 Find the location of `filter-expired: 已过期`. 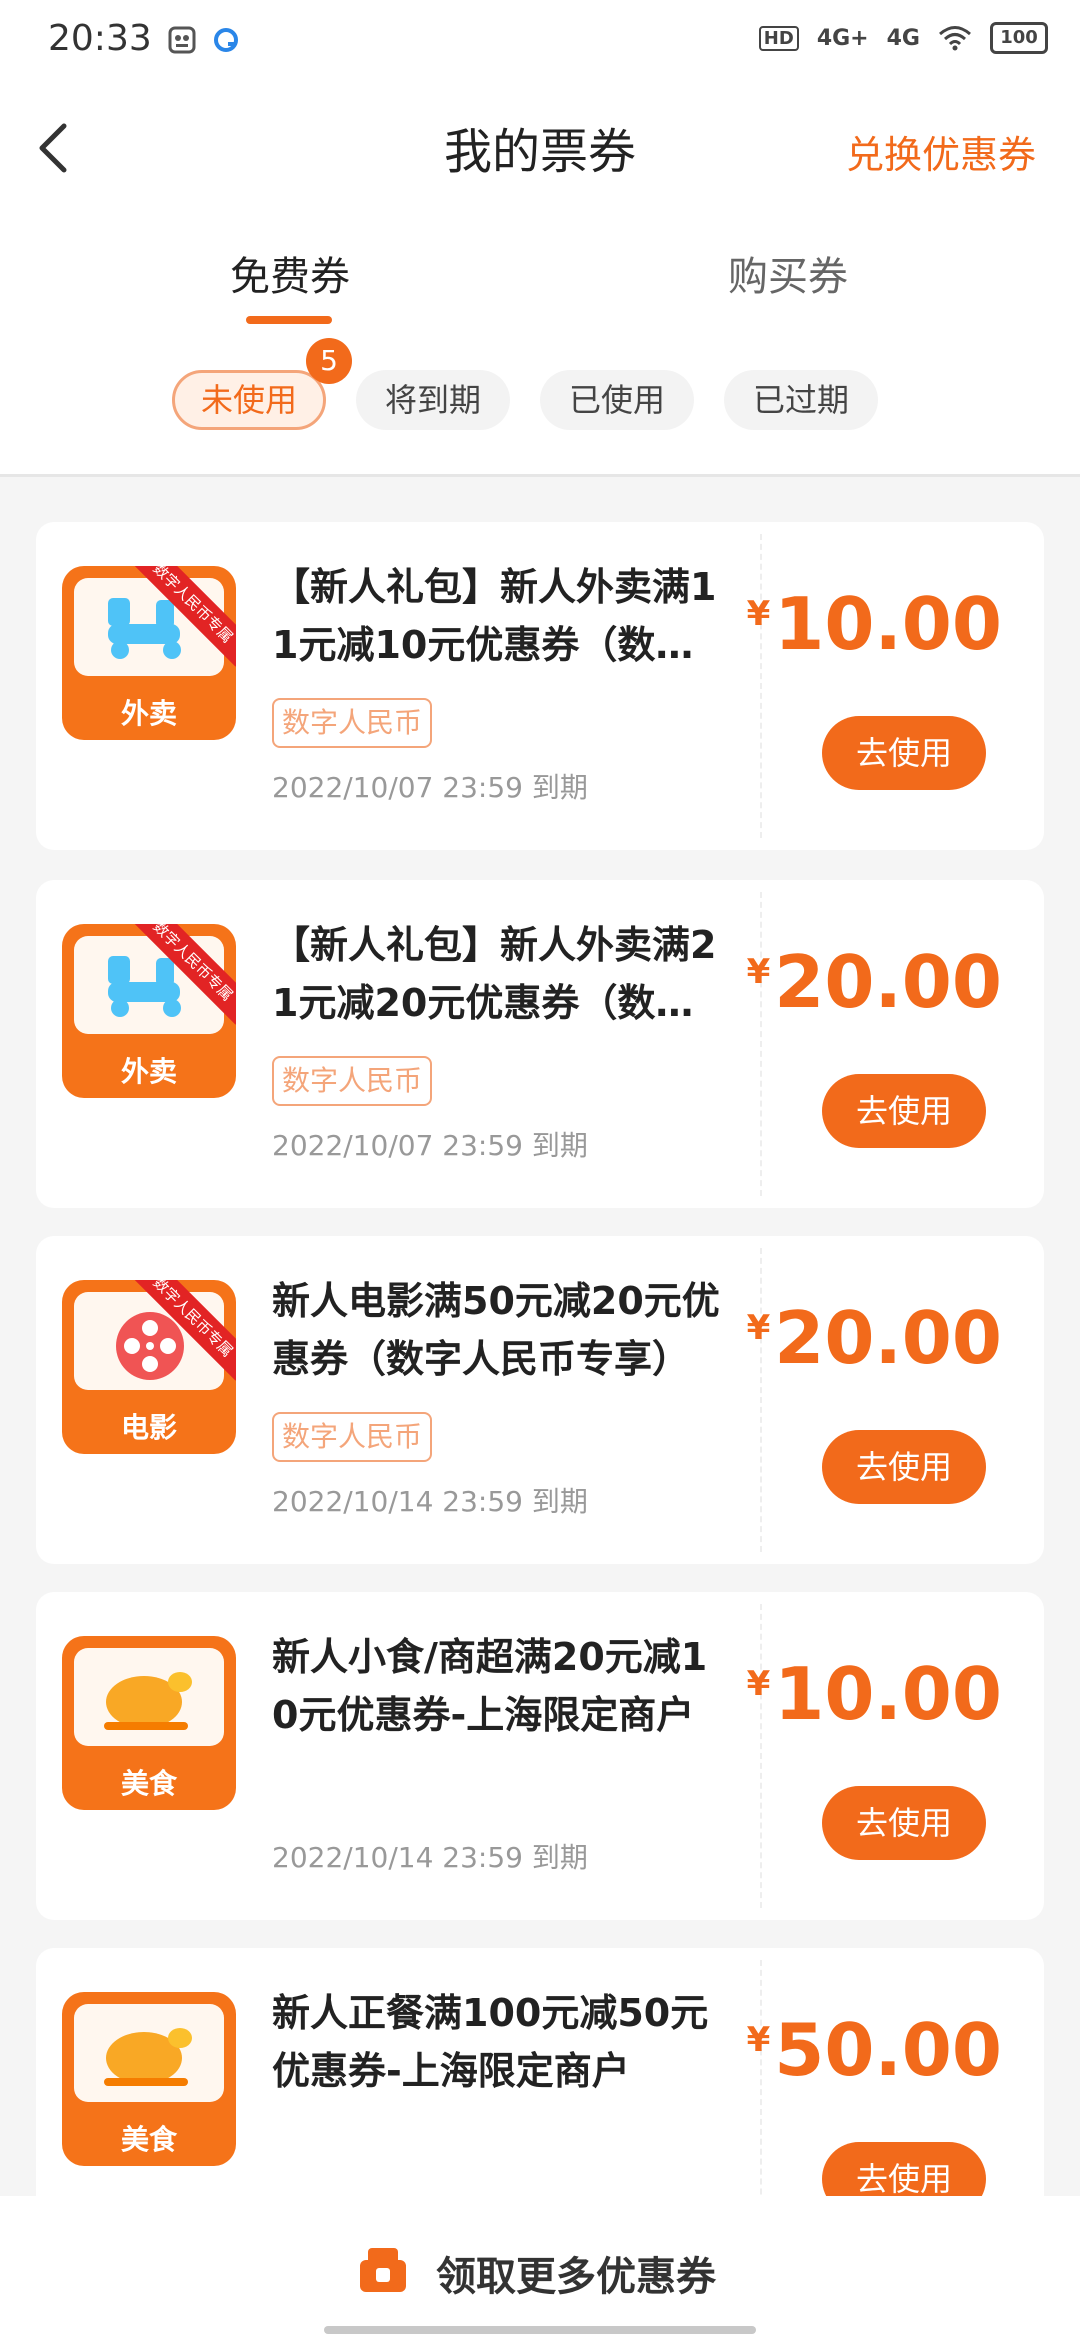

filter-expired: 已过期 is located at coordinates (801, 400).